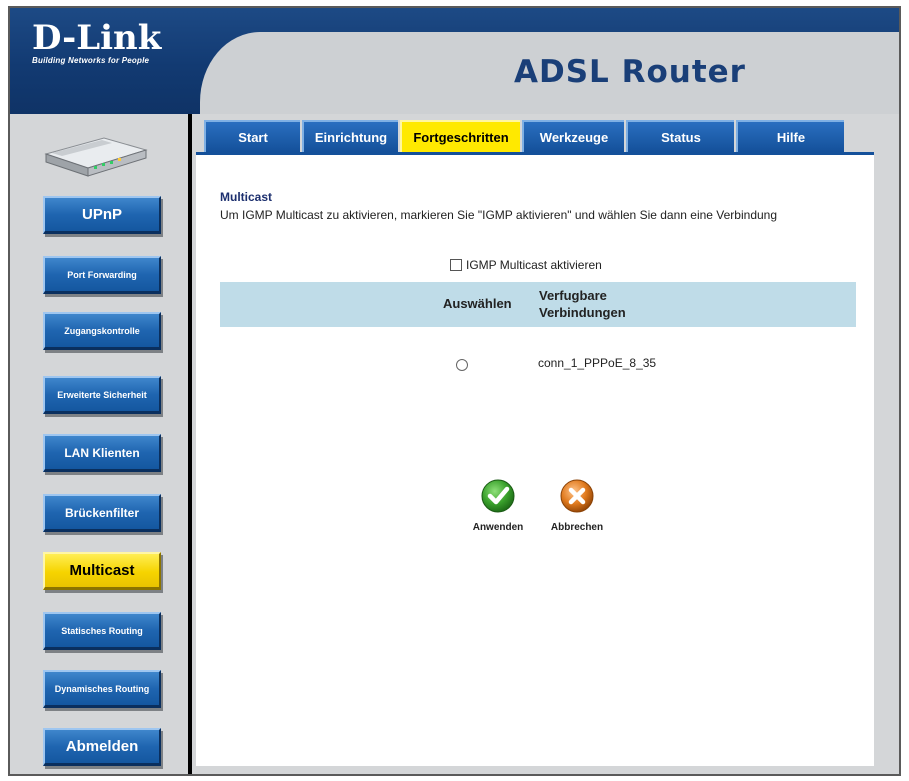 The image size is (909, 781). What do you see at coordinates (534, 265) in the screenshot?
I see `igmp-checkbox-label: IGMP Multicast aktivieren` at bounding box center [534, 265].